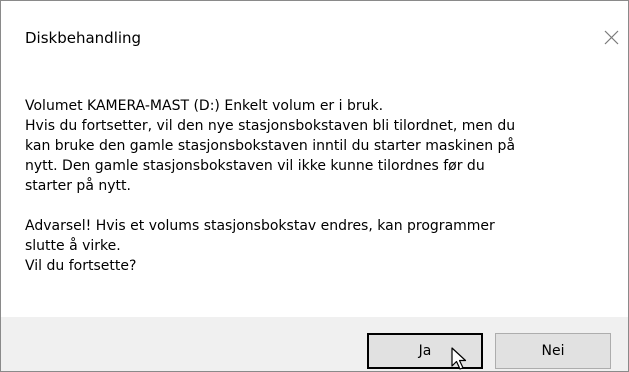 The height and width of the screenshot is (372, 629). What do you see at coordinates (73, 246) in the screenshot?
I see `message-line: slutte å virke.` at bounding box center [73, 246].